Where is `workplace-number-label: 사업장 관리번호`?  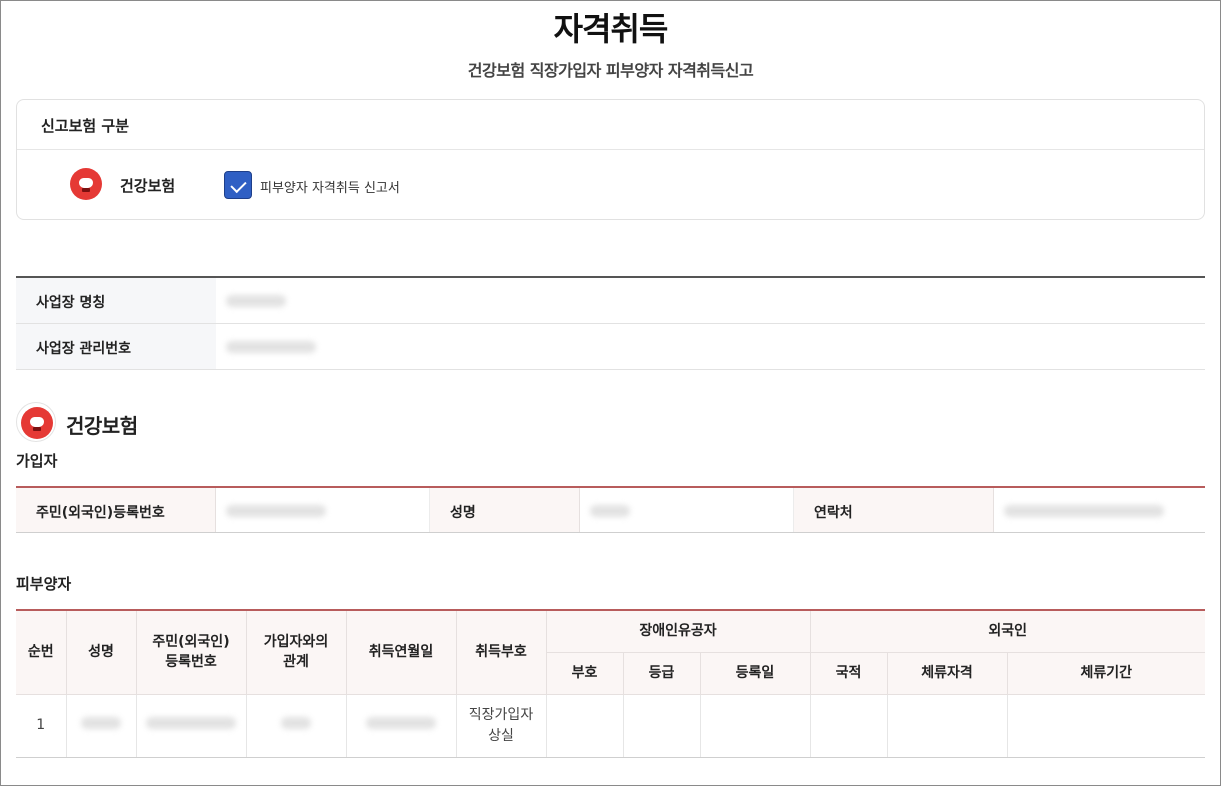 workplace-number-label: 사업장 관리번호 is located at coordinates (116, 346).